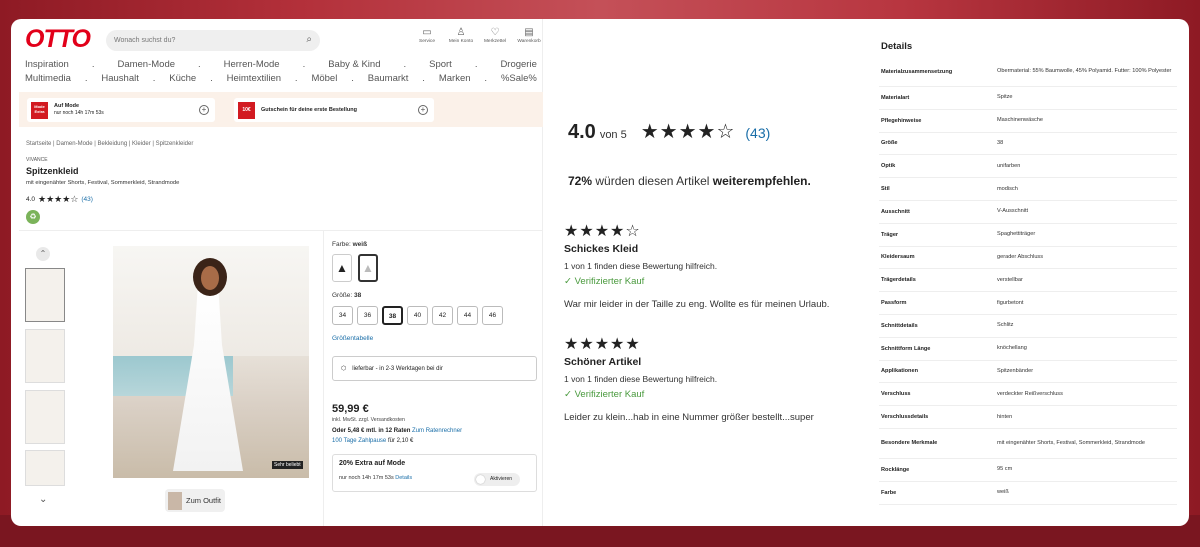  What do you see at coordinates (1016, 234) in the screenshot?
I see `details-value: Spaghettiträger` at bounding box center [1016, 234].